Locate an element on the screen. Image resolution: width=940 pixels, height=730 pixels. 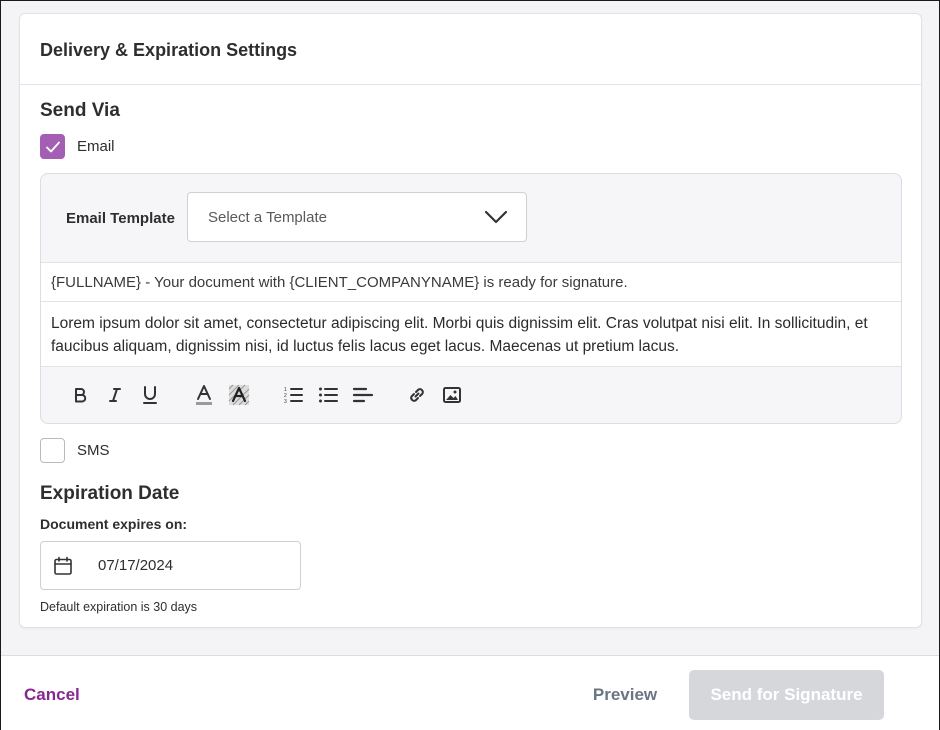
footer-bar: Cancel Preview Send for Signature is located at coordinates (470, 692).